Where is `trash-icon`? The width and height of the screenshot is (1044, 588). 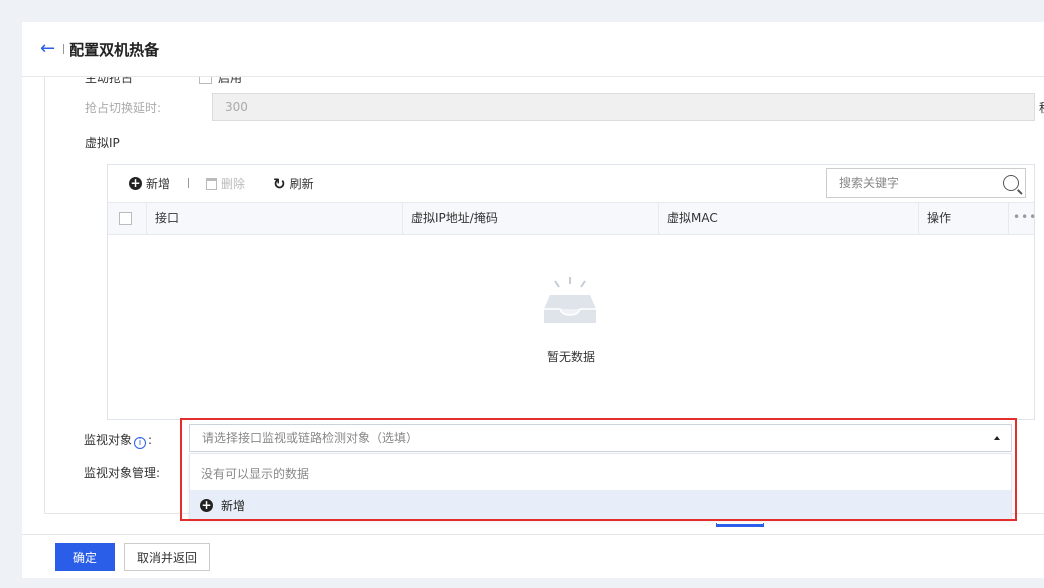 trash-icon is located at coordinates (211, 183).